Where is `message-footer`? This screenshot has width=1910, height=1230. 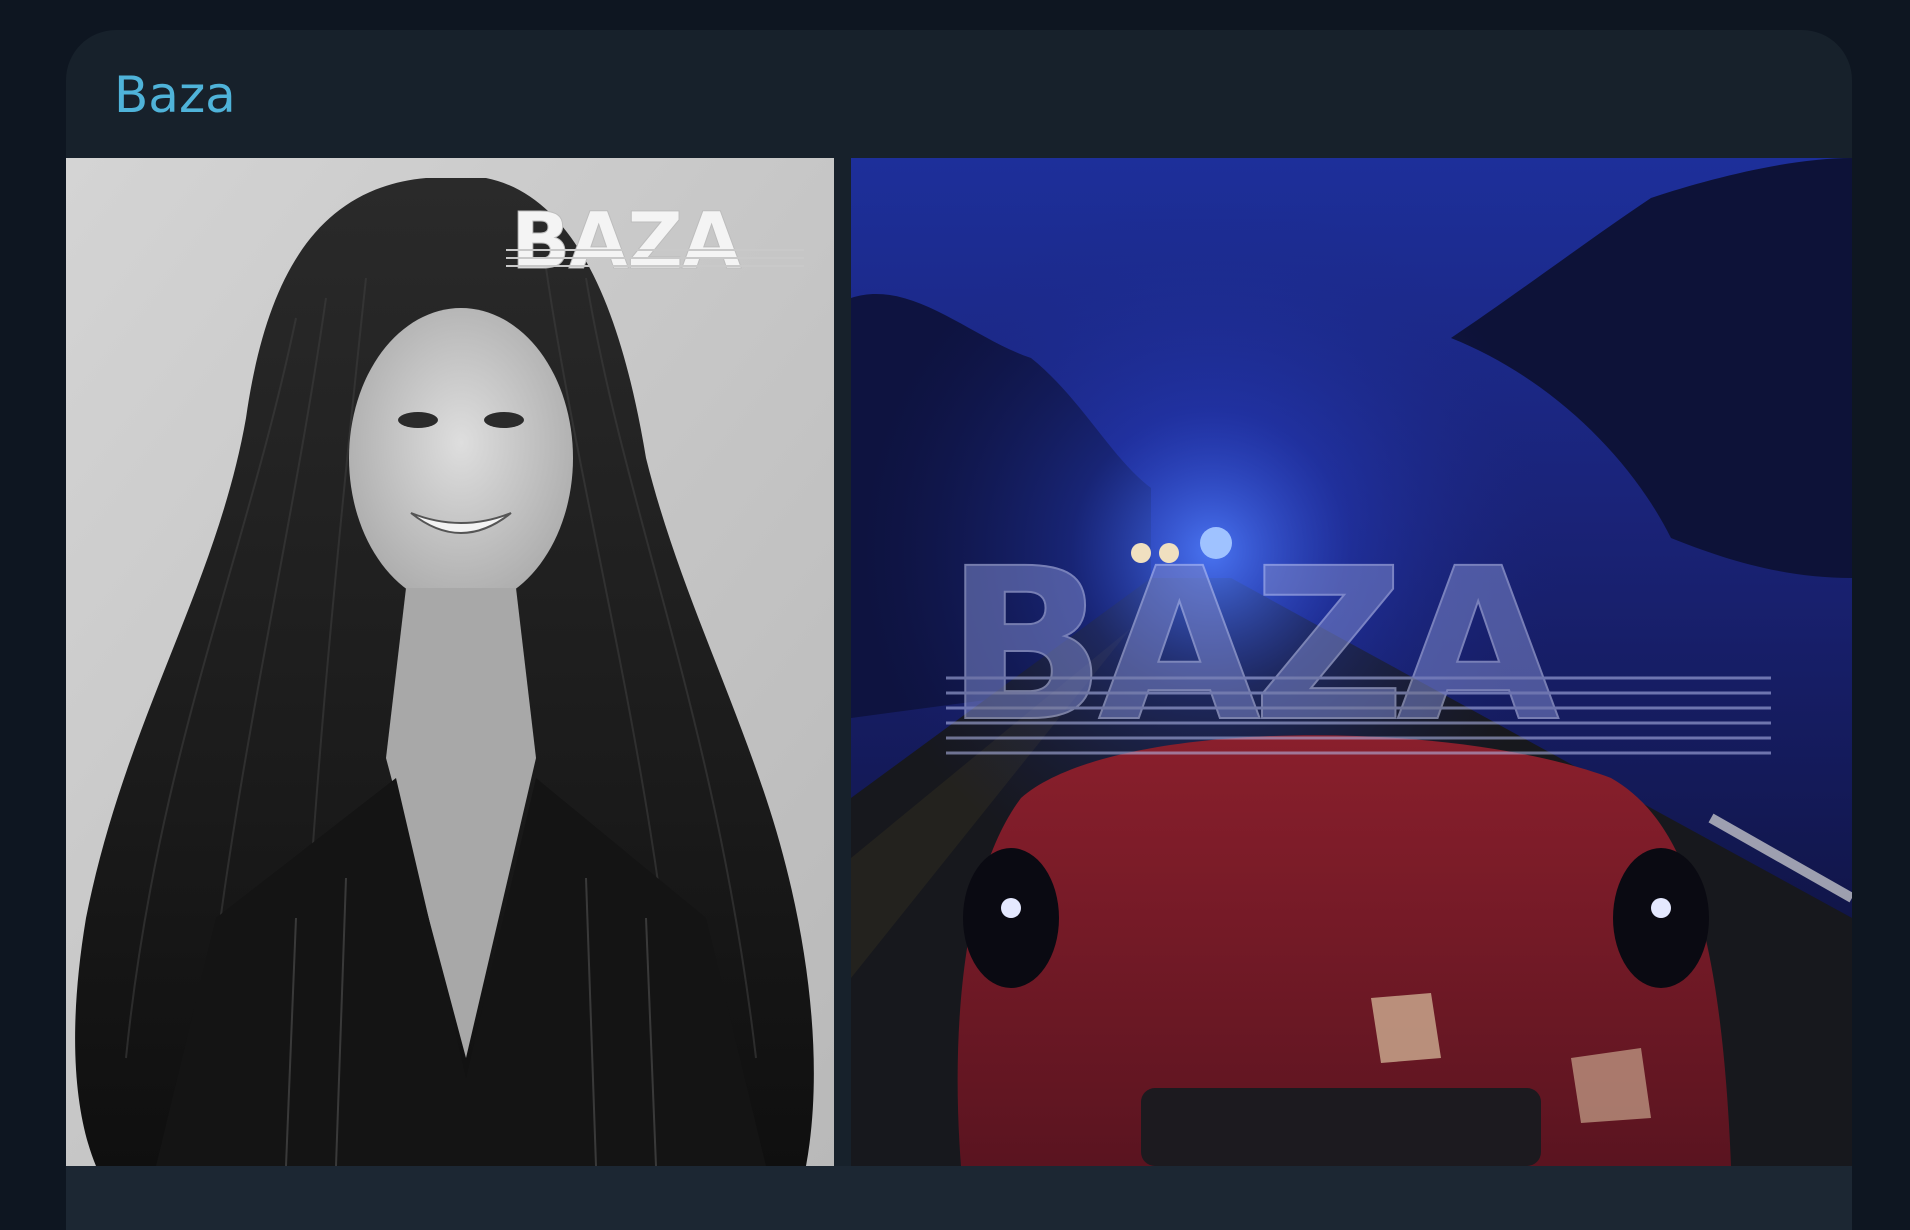
message-footer is located at coordinates (959, 1198).